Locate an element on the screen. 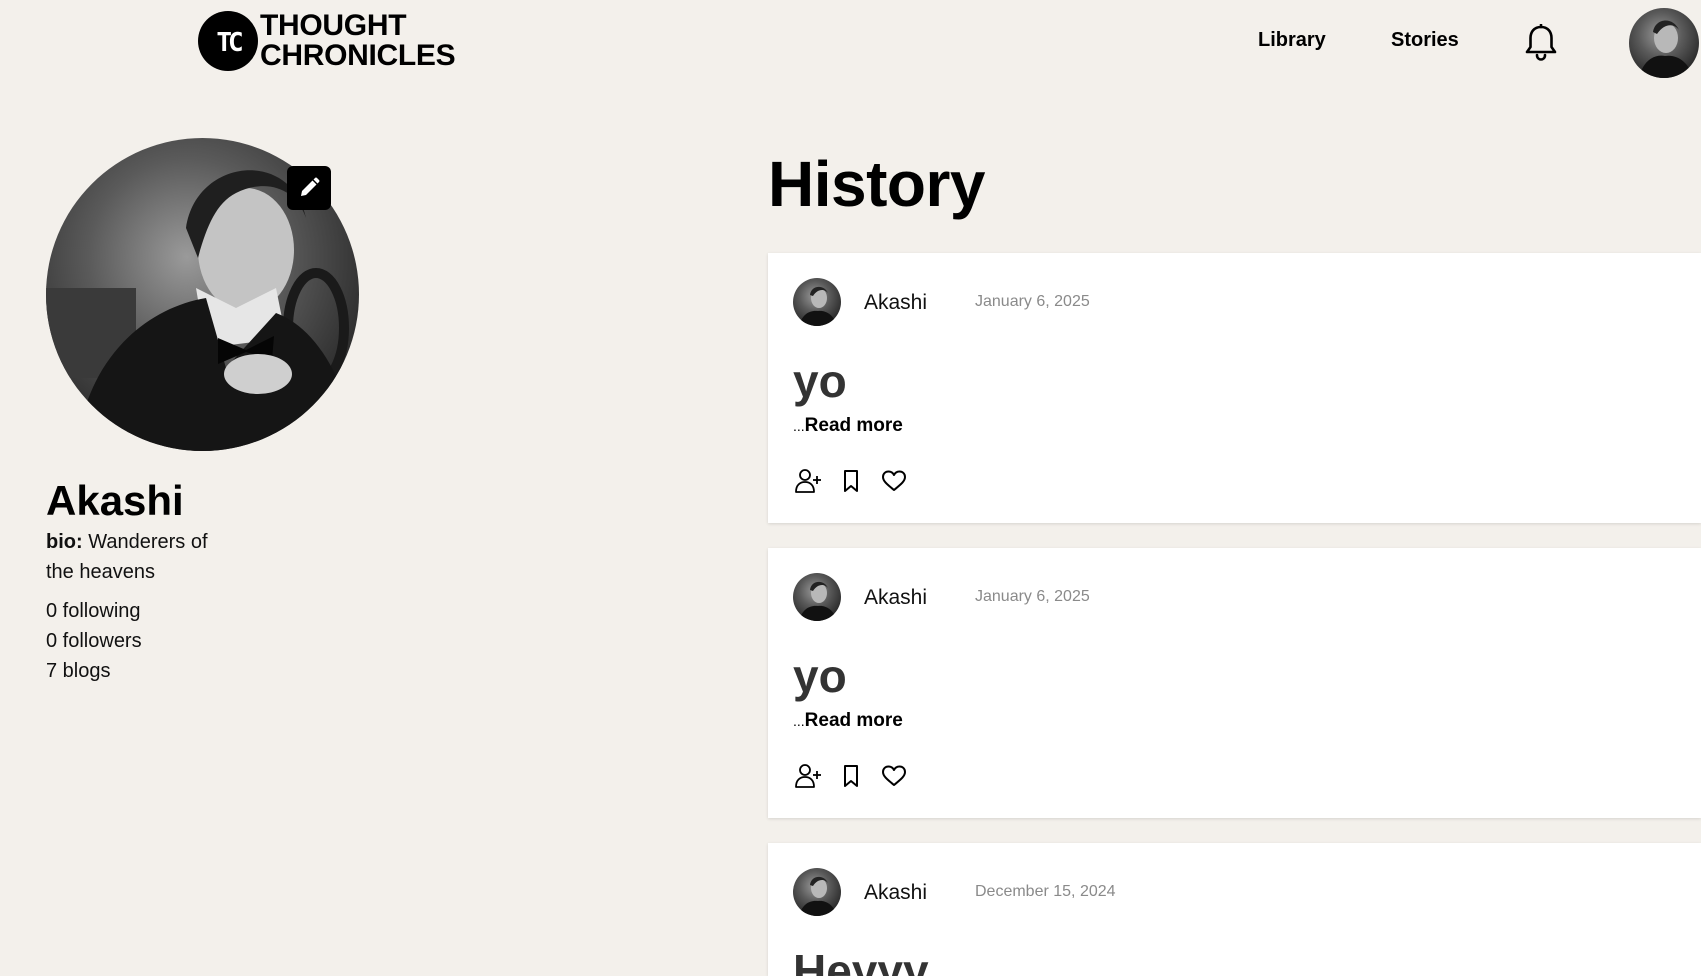 This screenshot has width=1701, height=976. site-logo: TC THOUGHT CHRONICLES is located at coordinates (327, 40).